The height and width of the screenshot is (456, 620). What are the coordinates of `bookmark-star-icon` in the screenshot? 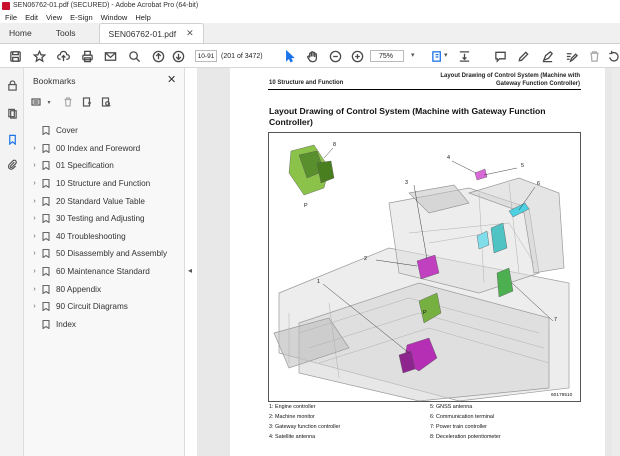 It's located at (39, 56).